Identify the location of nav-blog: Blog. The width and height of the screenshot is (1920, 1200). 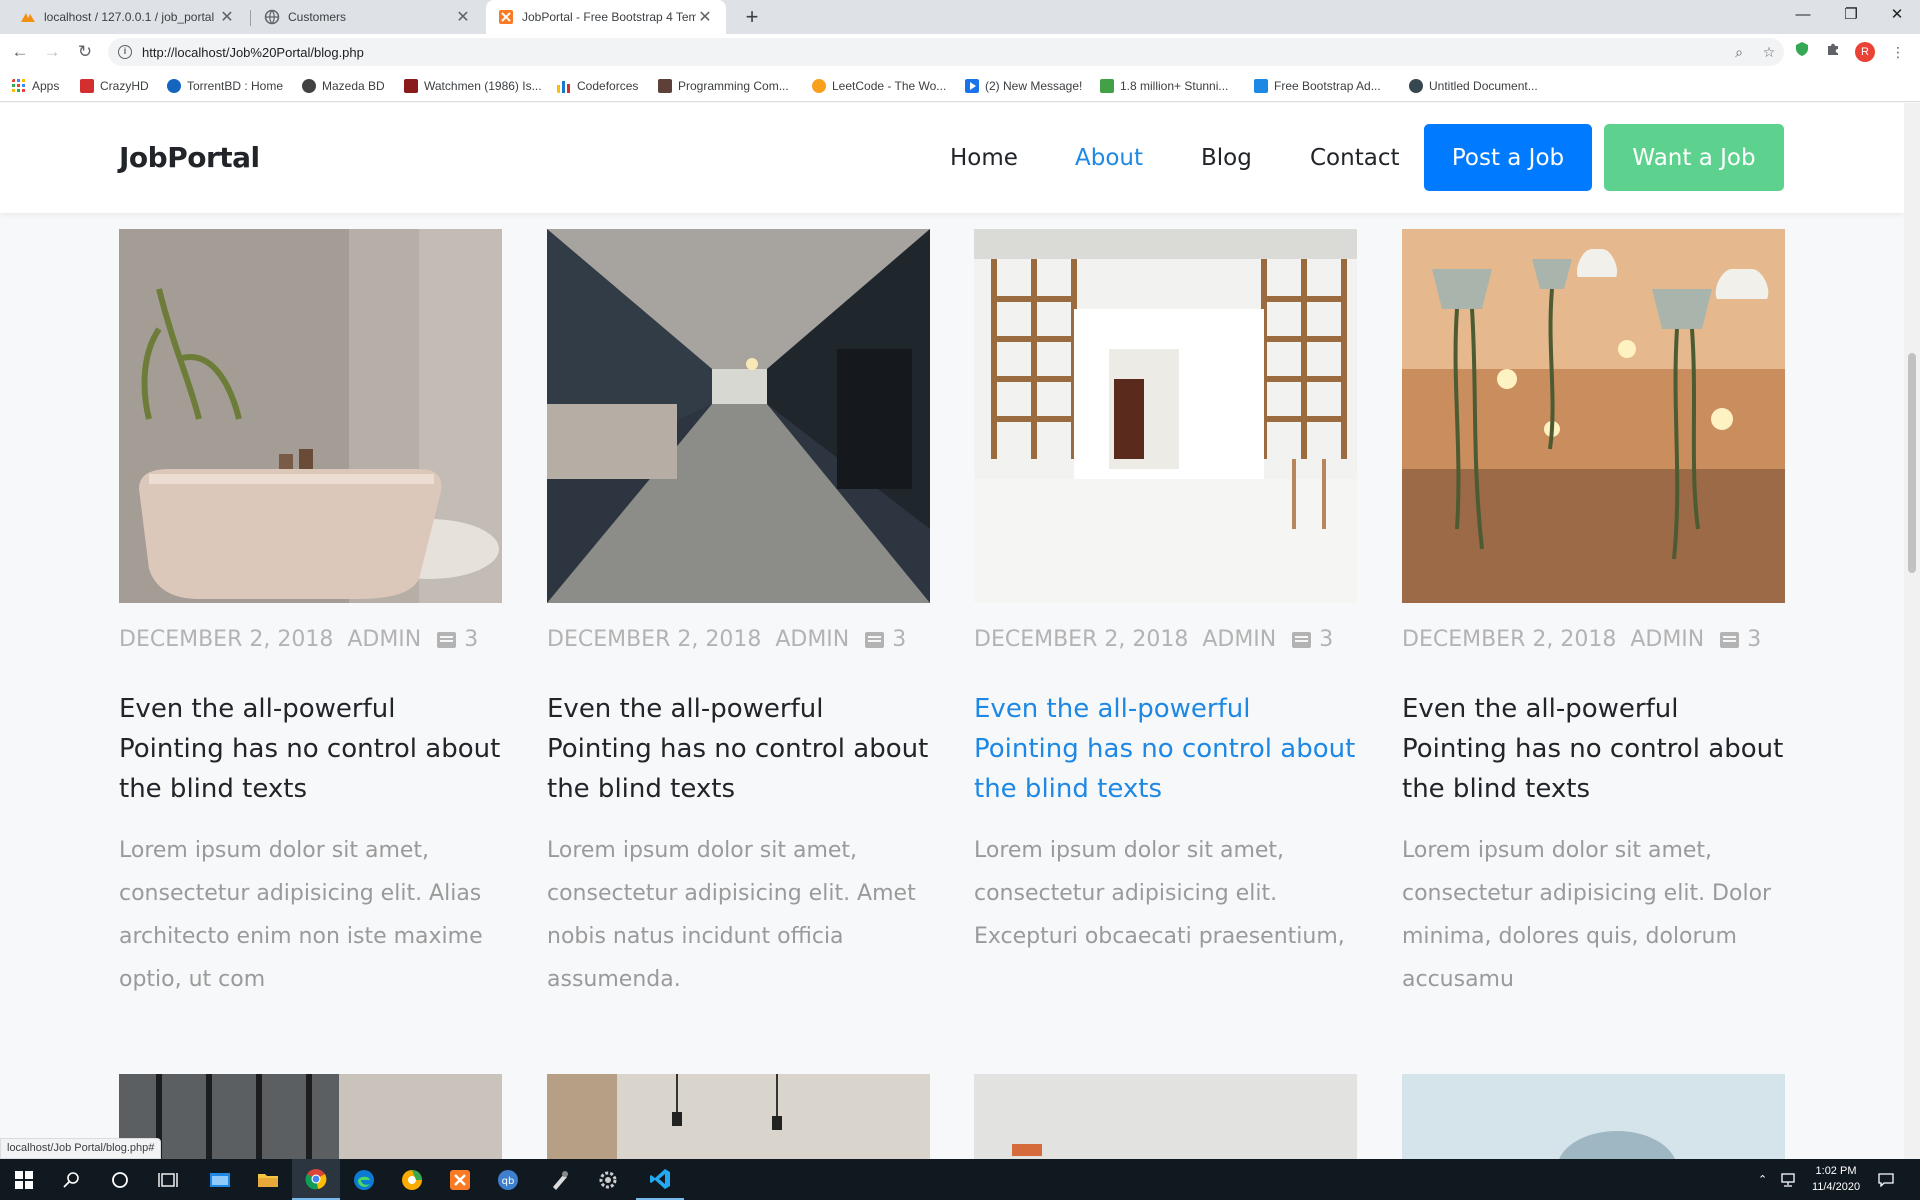
(1226, 158).